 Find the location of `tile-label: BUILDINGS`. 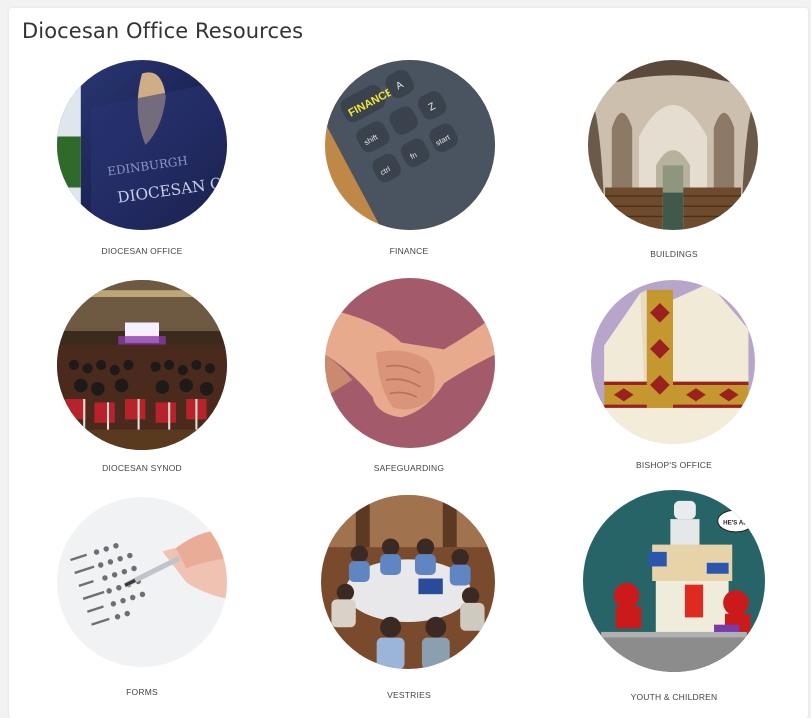

tile-label: BUILDINGS is located at coordinates (674, 254).